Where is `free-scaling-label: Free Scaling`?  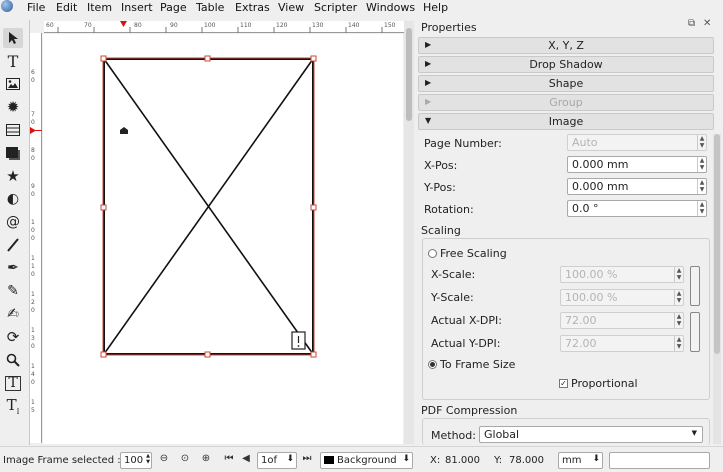 free-scaling-label: Free Scaling is located at coordinates (473, 253).